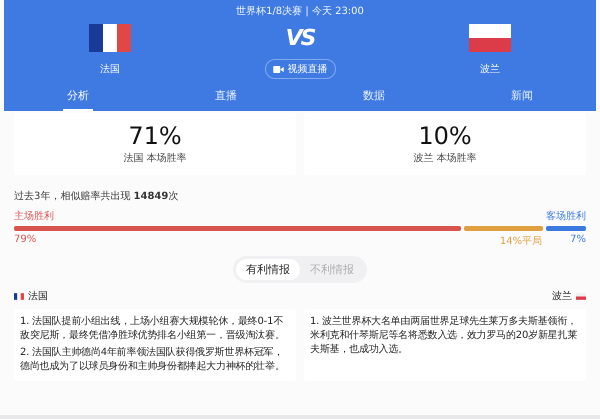  What do you see at coordinates (26, 241) in the screenshot?
I see `outcome-percent: 79%` at bounding box center [26, 241].